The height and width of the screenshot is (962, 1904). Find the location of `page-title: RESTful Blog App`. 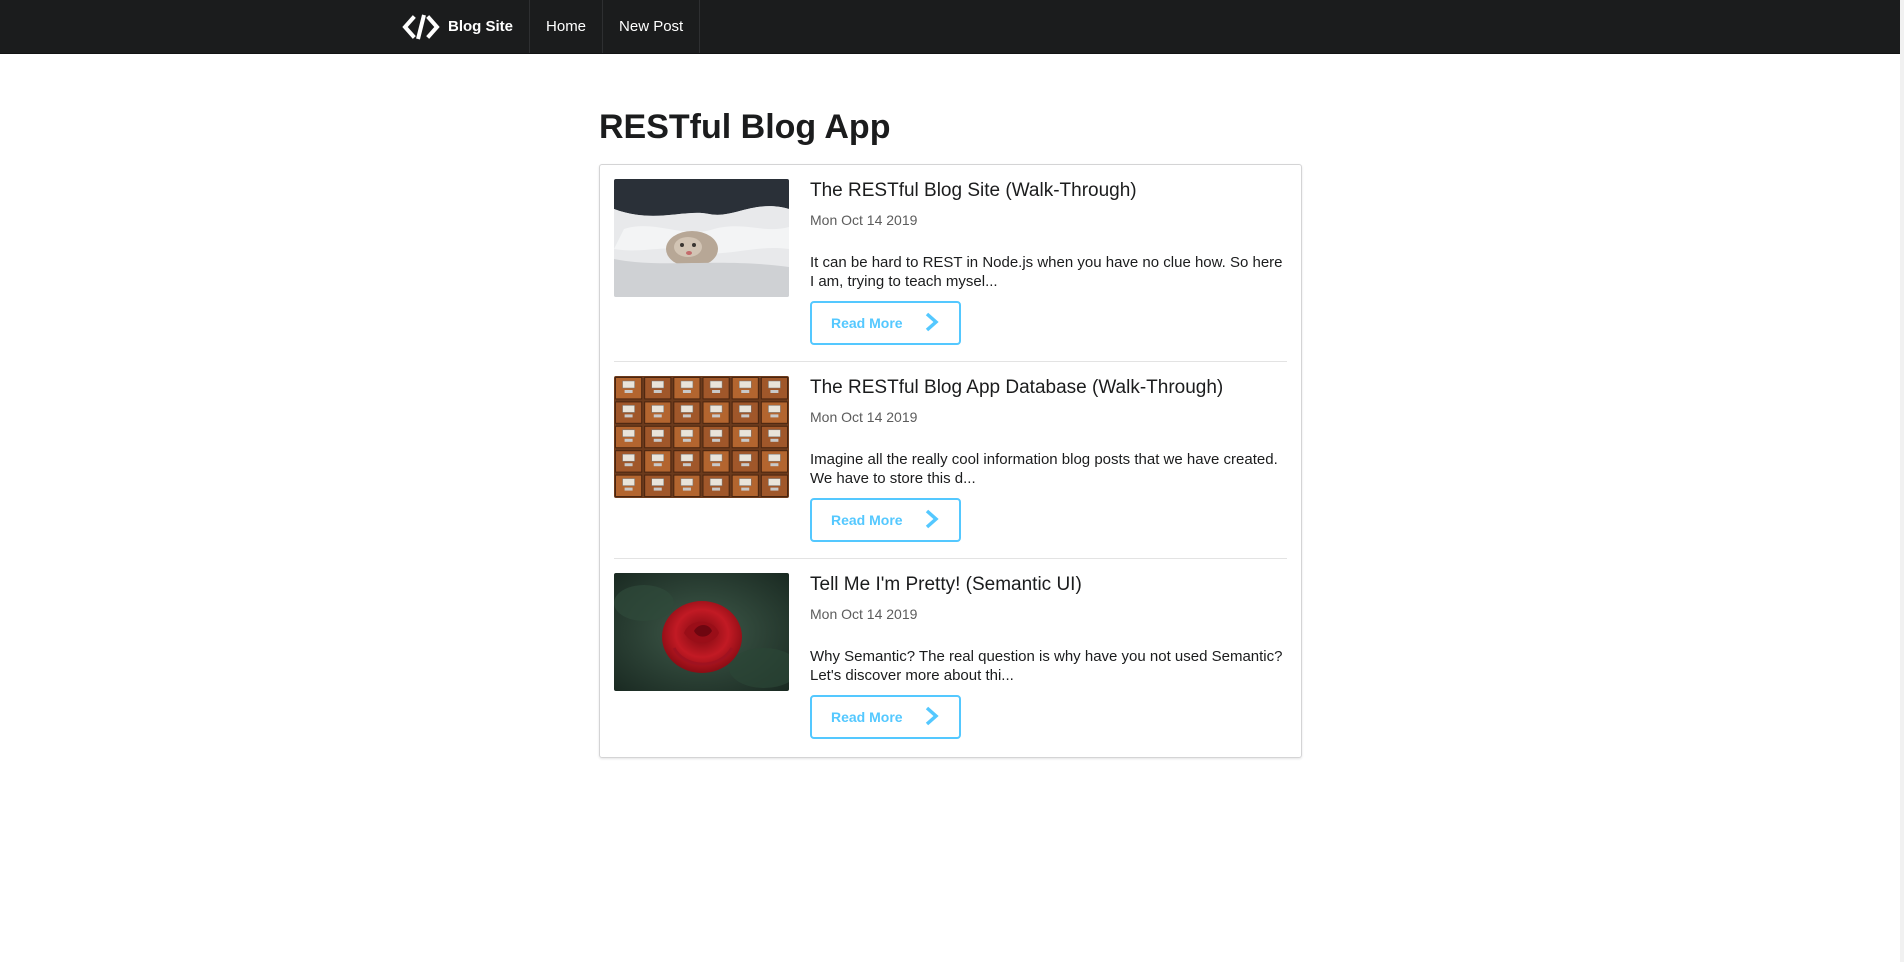

page-title: RESTful Blog App is located at coordinates (745, 127).